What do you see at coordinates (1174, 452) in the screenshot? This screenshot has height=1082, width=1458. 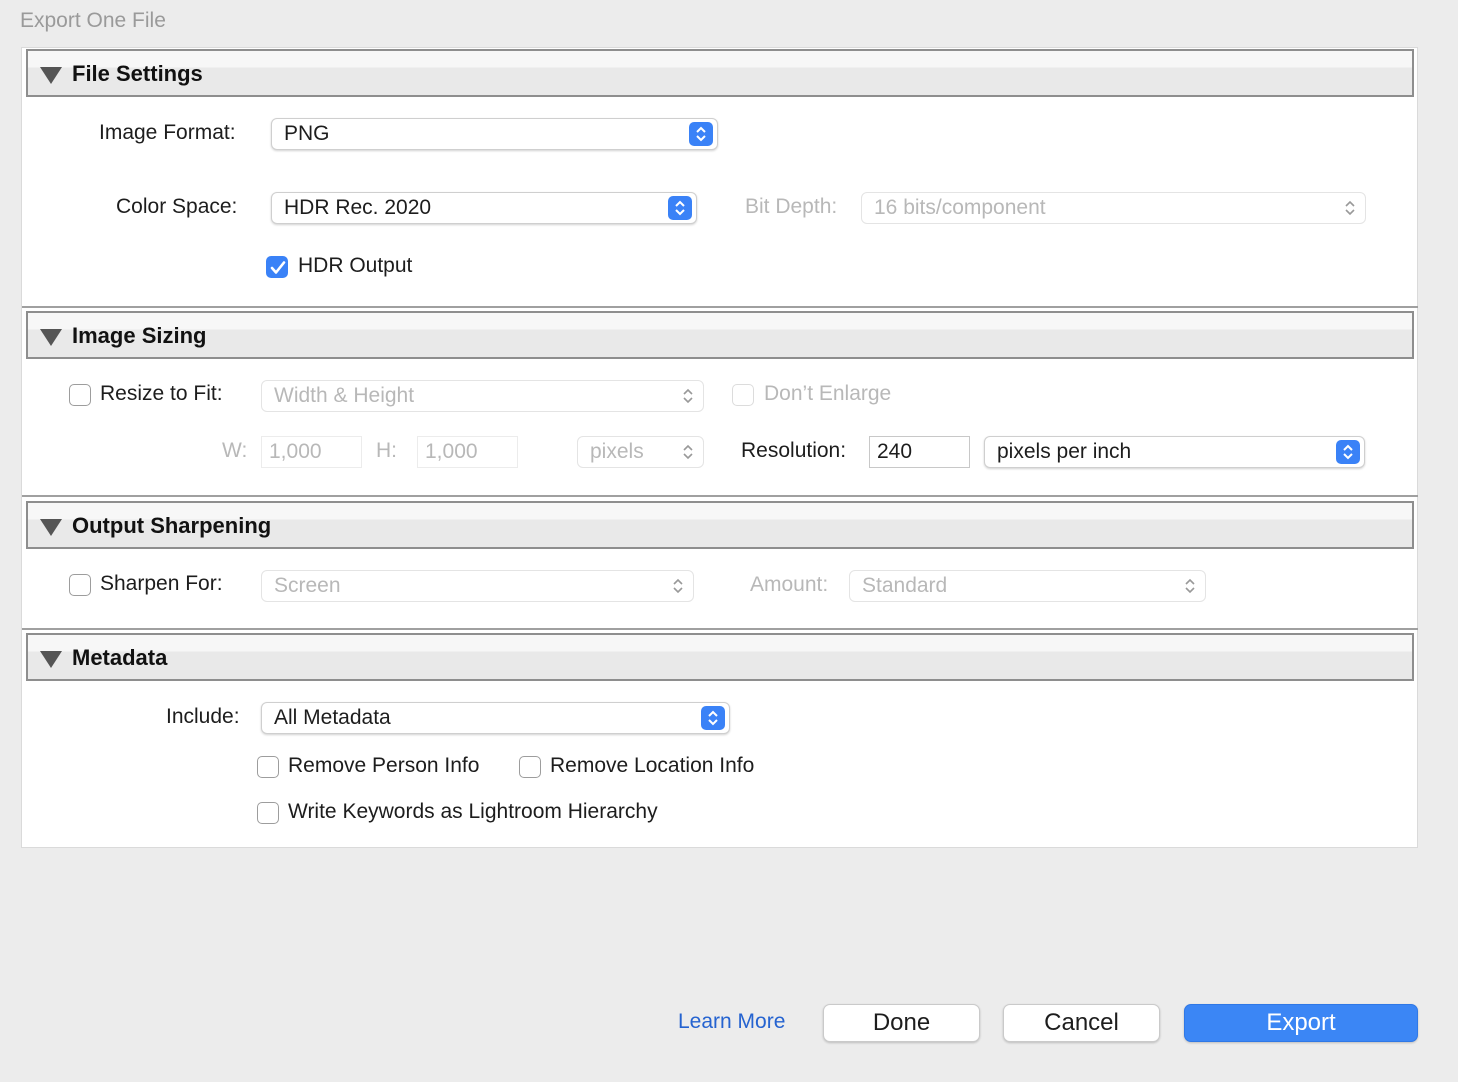 I see `resolution-units-select: pixels per inch` at bounding box center [1174, 452].